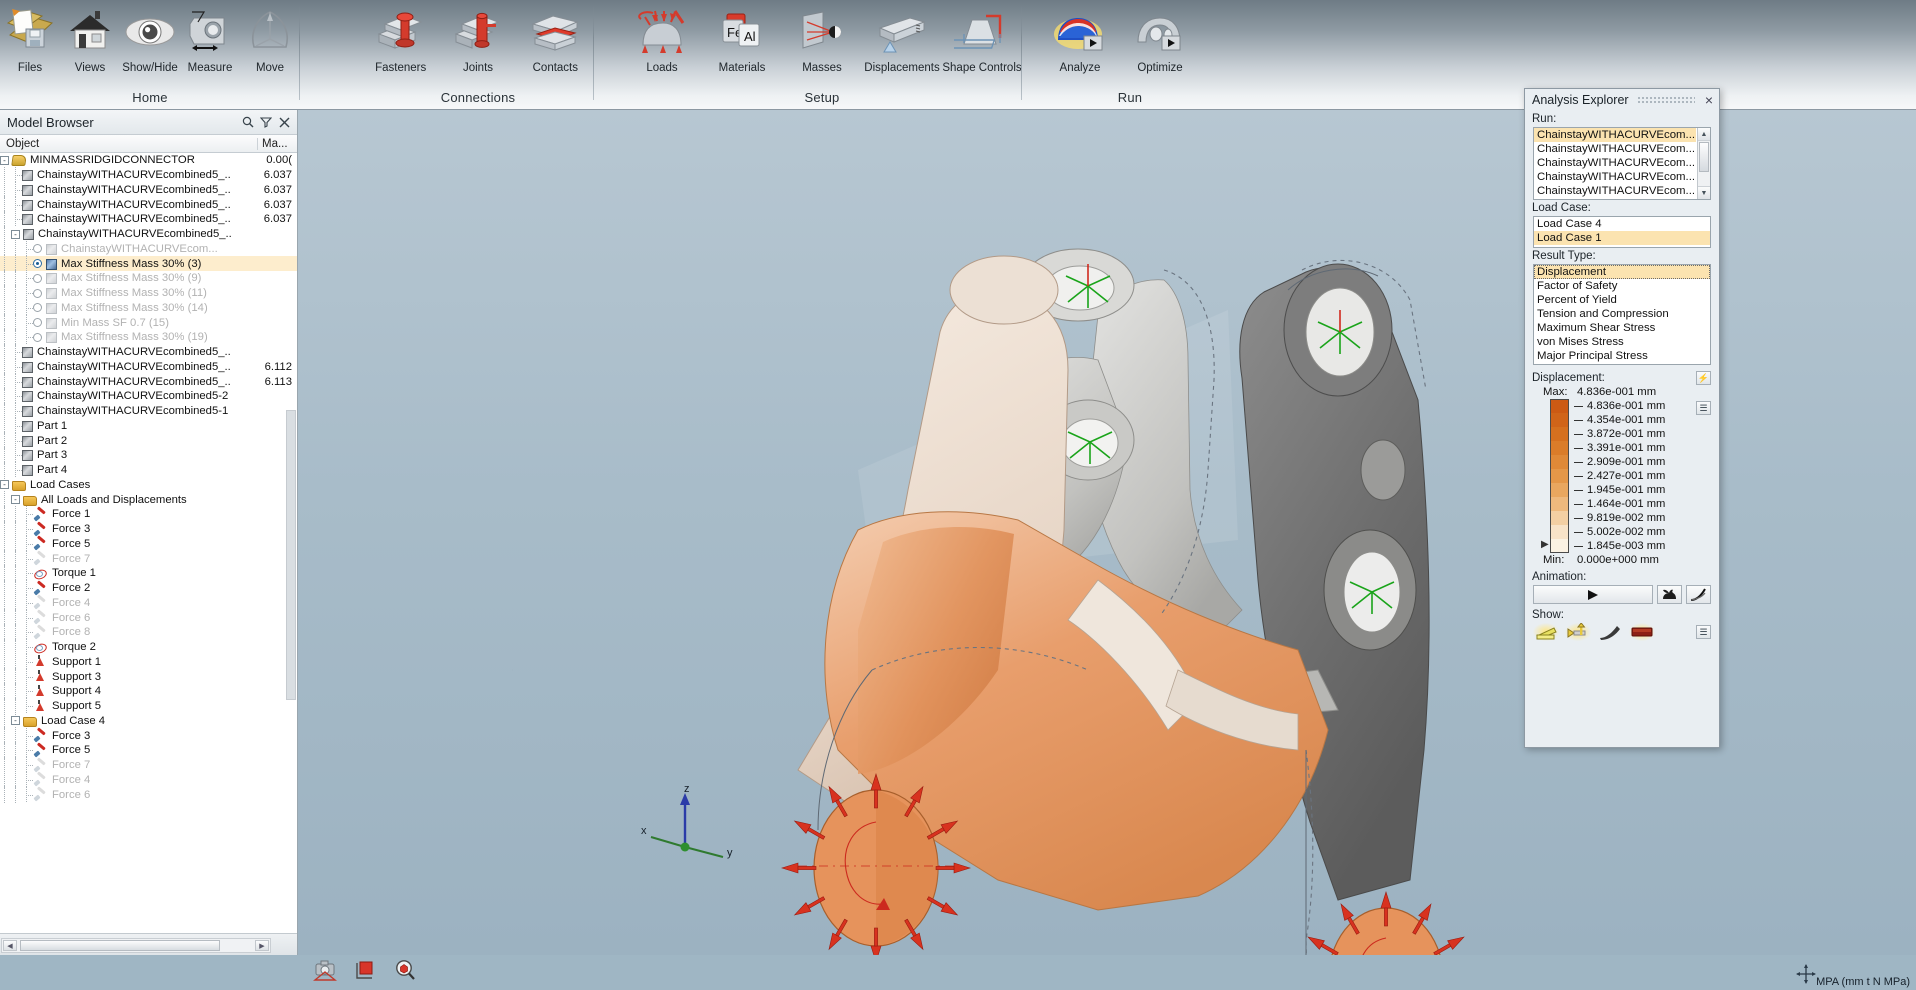  I want to click on run-list-scrollbar: ▲ ▼, so click(1703, 163).